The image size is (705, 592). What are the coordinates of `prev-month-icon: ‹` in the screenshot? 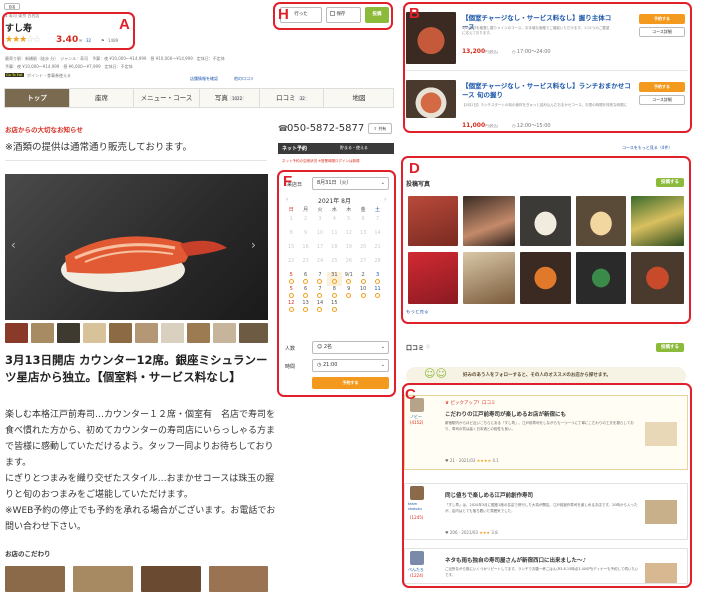 It's located at (287, 199).